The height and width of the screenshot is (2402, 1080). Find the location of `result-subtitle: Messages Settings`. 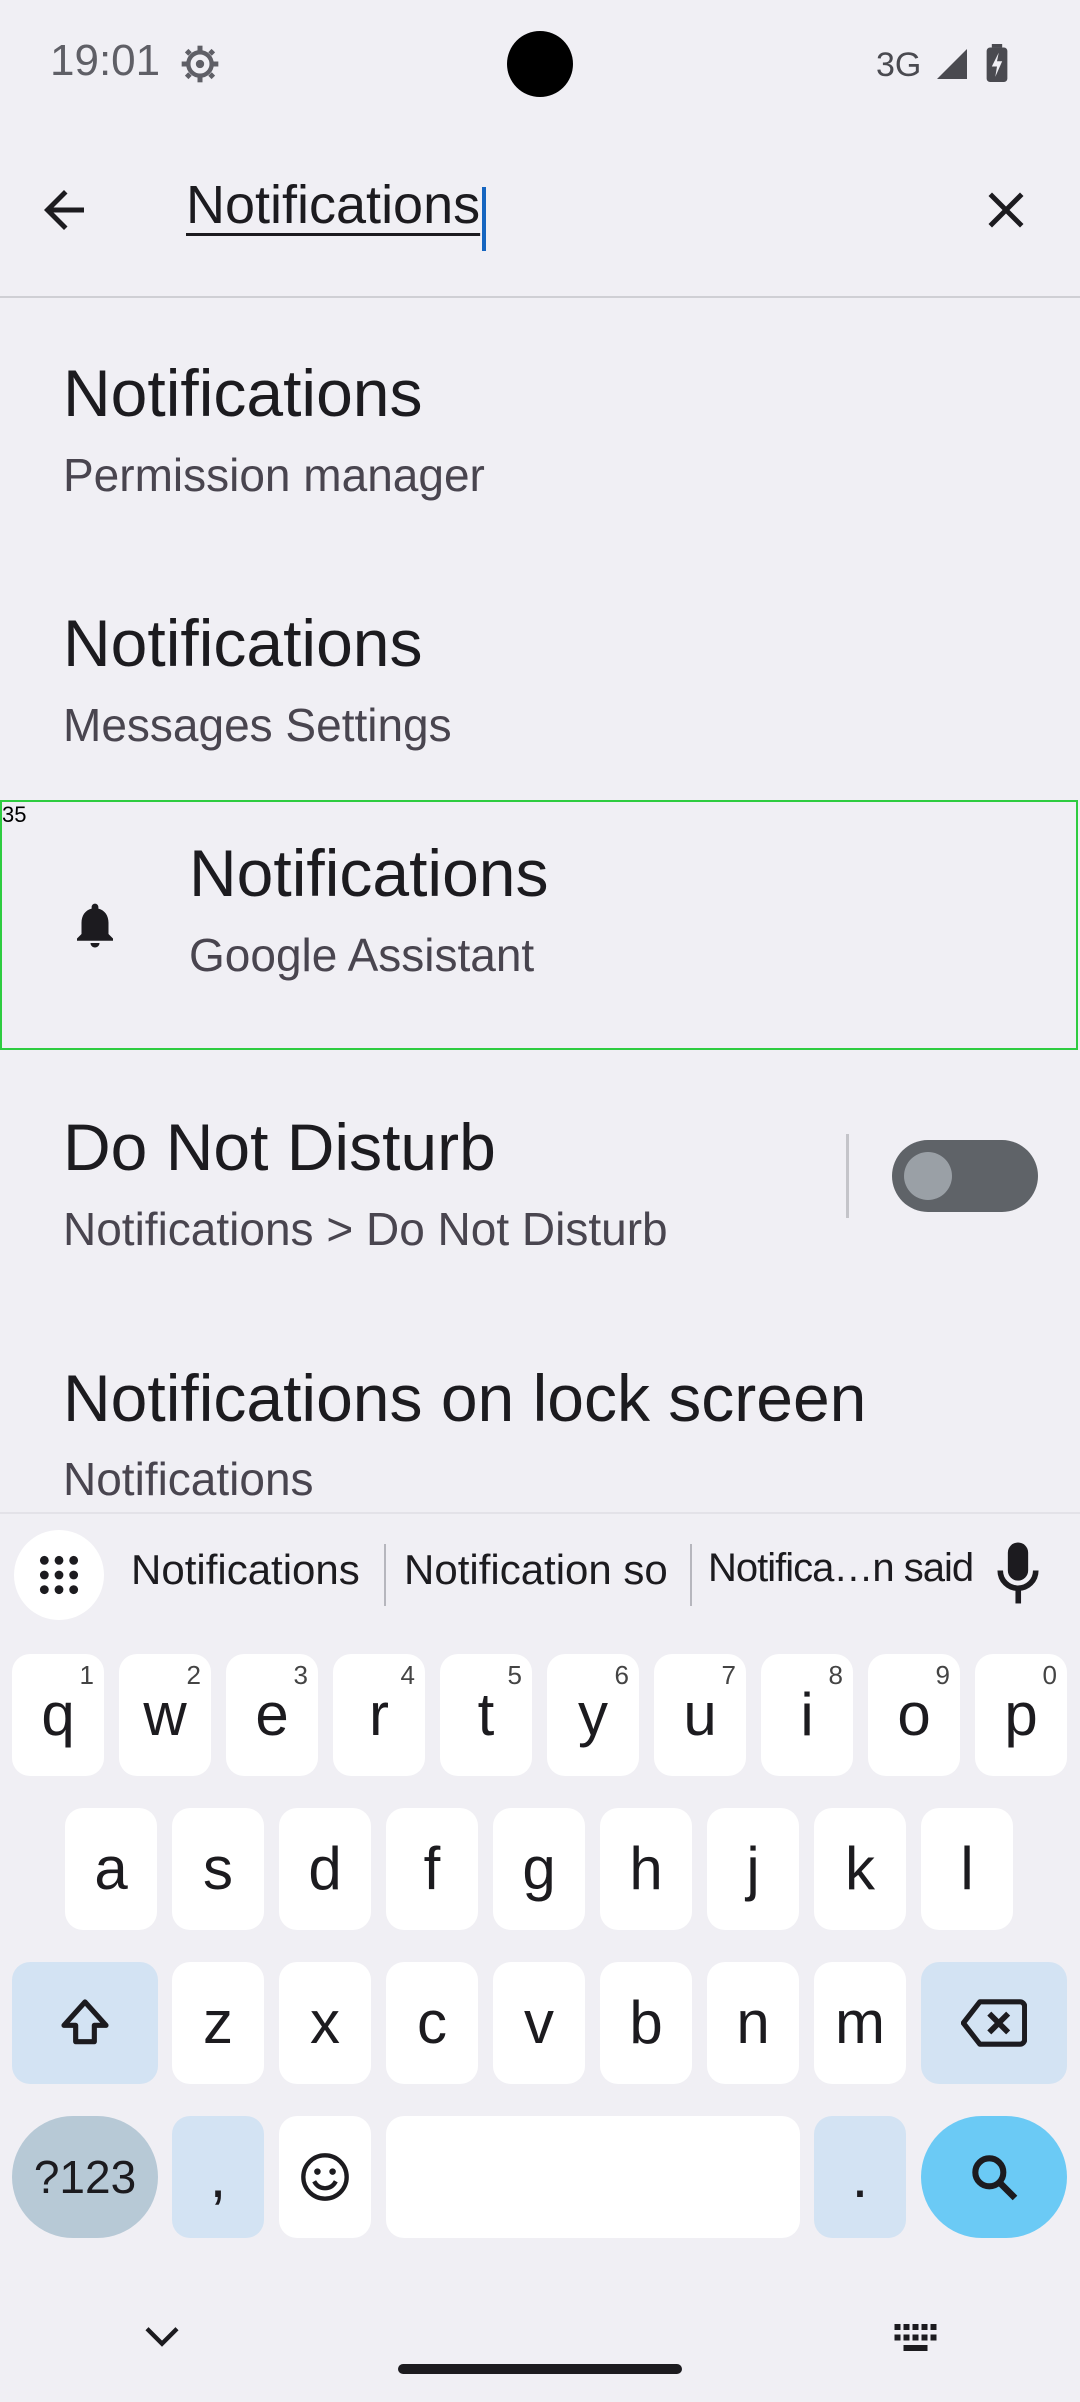

result-subtitle: Messages Settings is located at coordinates (257, 725).